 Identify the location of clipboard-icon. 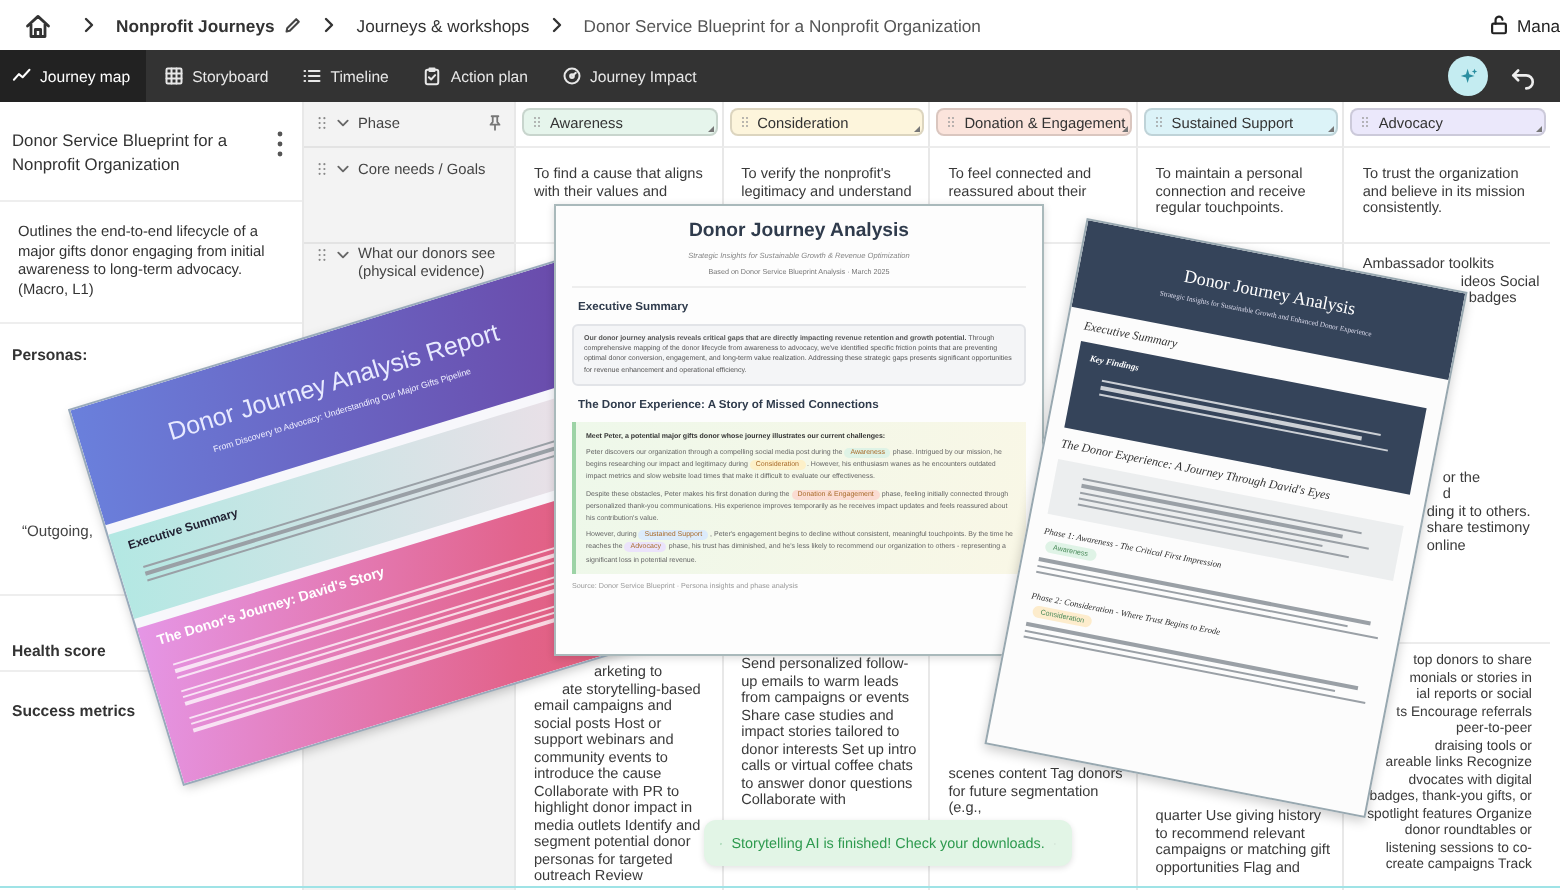
(432, 76).